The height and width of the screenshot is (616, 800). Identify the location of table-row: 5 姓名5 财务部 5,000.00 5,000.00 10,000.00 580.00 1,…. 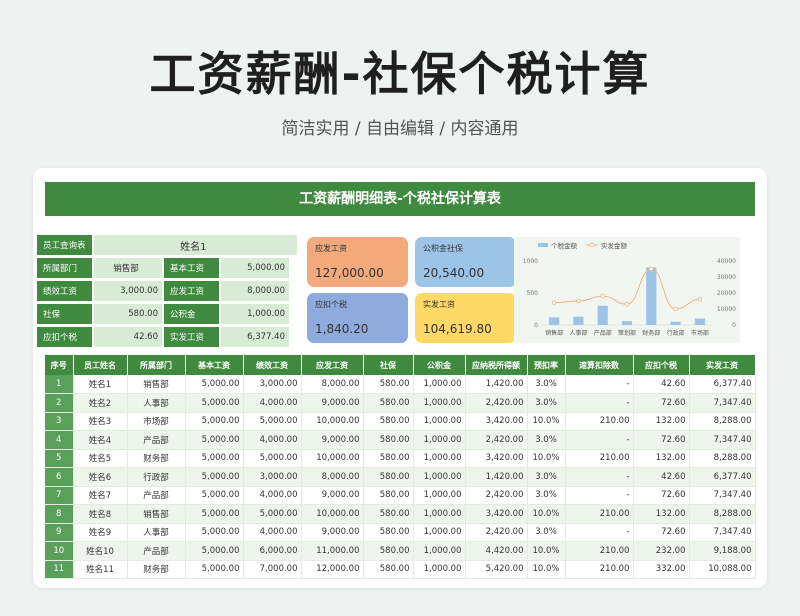
(400, 458).